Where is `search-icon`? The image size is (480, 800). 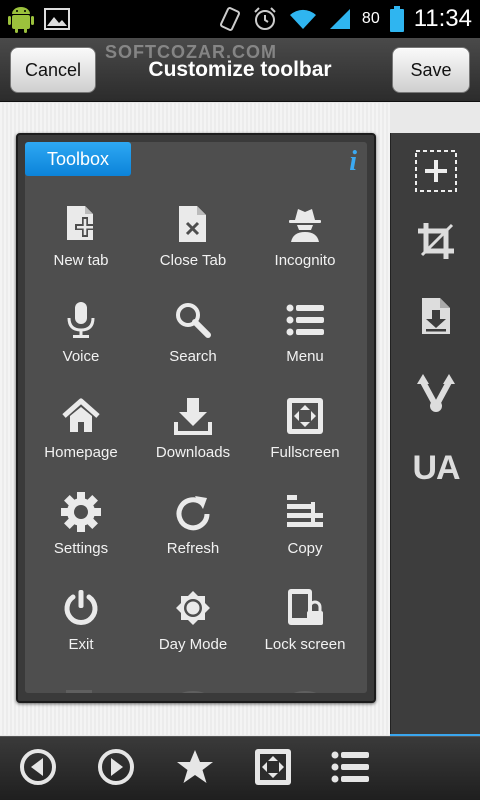
search-icon is located at coordinates (193, 320).